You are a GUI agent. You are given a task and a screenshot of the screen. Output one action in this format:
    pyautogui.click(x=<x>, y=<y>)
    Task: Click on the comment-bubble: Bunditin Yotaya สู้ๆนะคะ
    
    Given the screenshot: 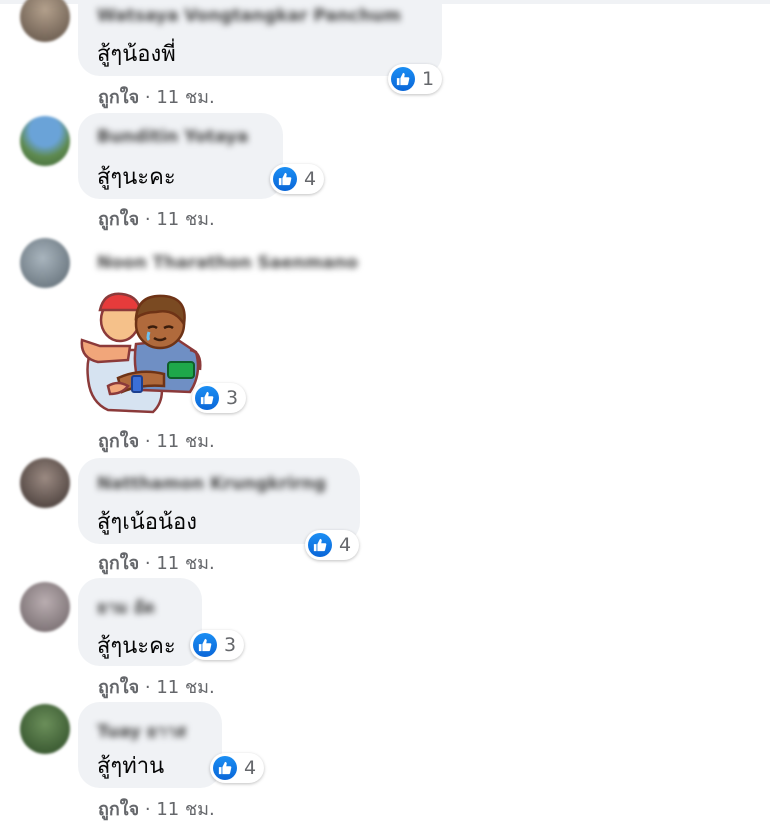 What is the action you would take?
    pyautogui.click(x=180, y=156)
    